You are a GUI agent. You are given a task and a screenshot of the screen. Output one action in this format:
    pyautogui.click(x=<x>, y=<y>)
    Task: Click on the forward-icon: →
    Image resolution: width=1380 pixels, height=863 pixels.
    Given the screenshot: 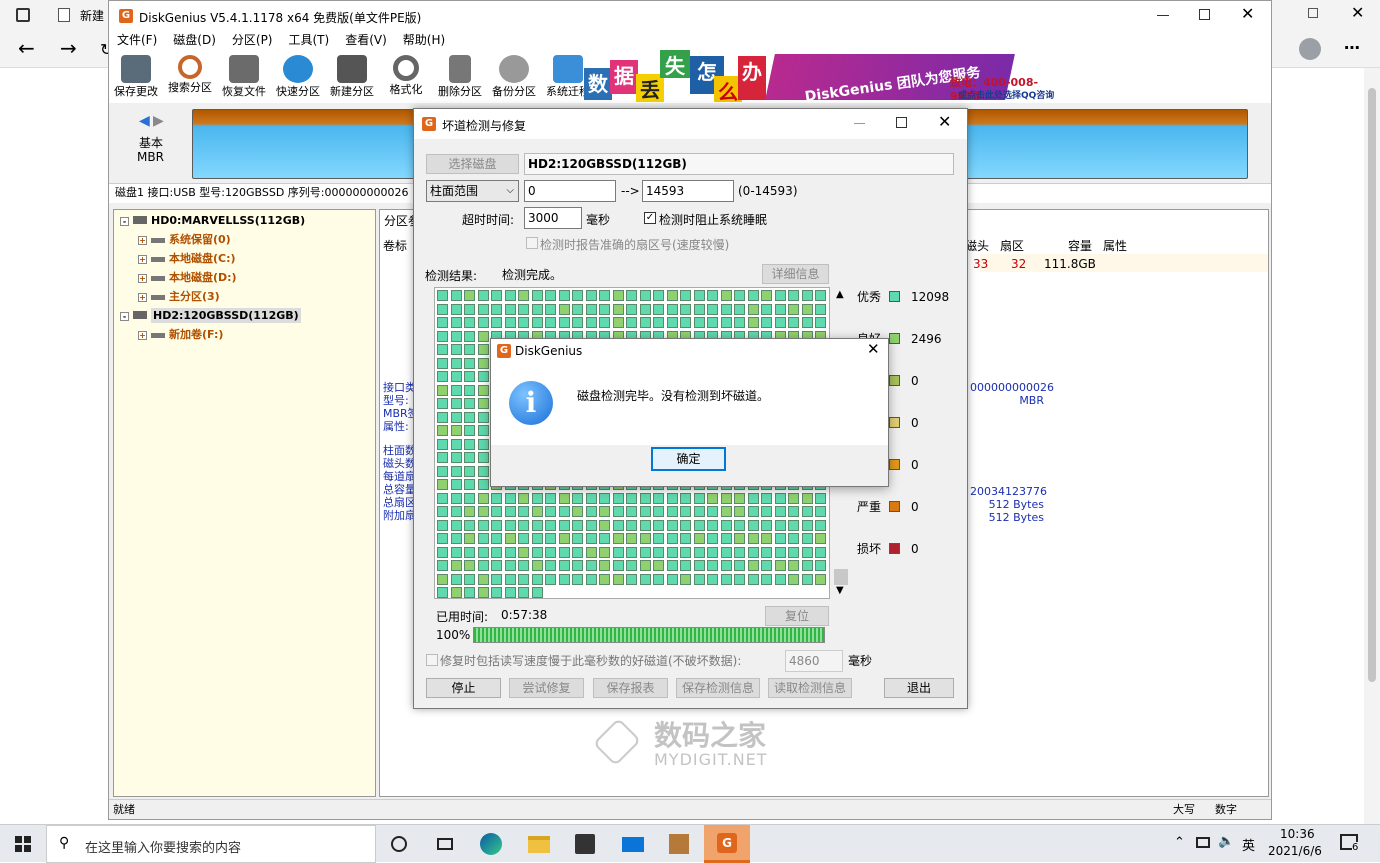 What is the action you would take?
    pyautogui.click(x=68, y=48)
    